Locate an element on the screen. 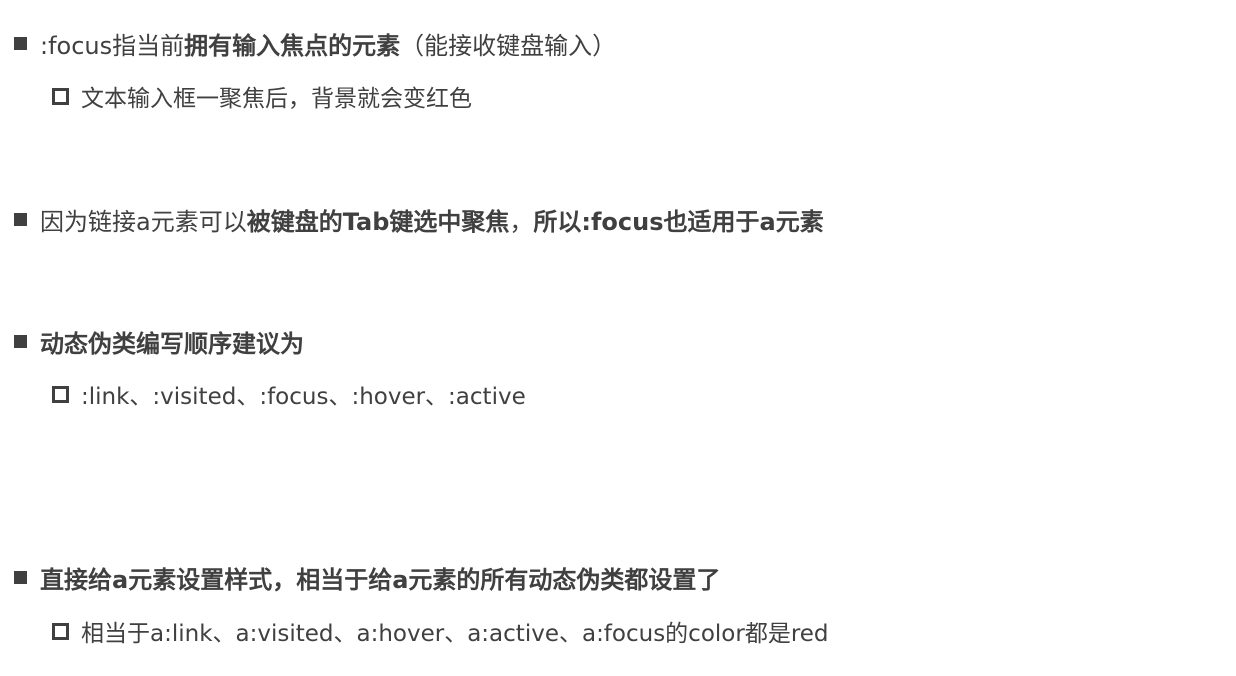  sub-bullet-input-focus: 文本输入框一聚焦后，背景就会变红色 is located at coordinates (262, 96).